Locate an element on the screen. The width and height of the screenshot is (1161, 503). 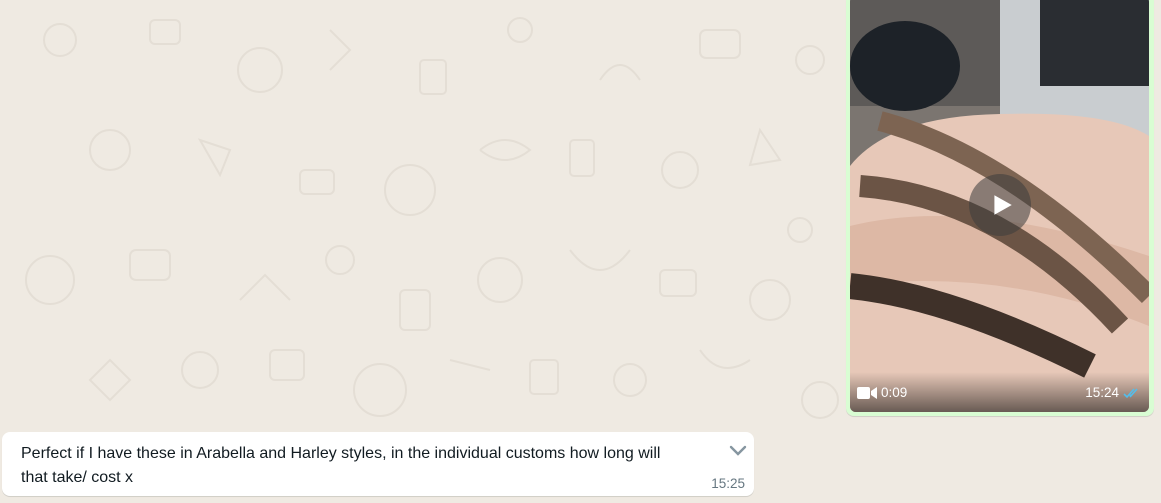
video-duration: 0:09 is located at coordinates (894, 392).